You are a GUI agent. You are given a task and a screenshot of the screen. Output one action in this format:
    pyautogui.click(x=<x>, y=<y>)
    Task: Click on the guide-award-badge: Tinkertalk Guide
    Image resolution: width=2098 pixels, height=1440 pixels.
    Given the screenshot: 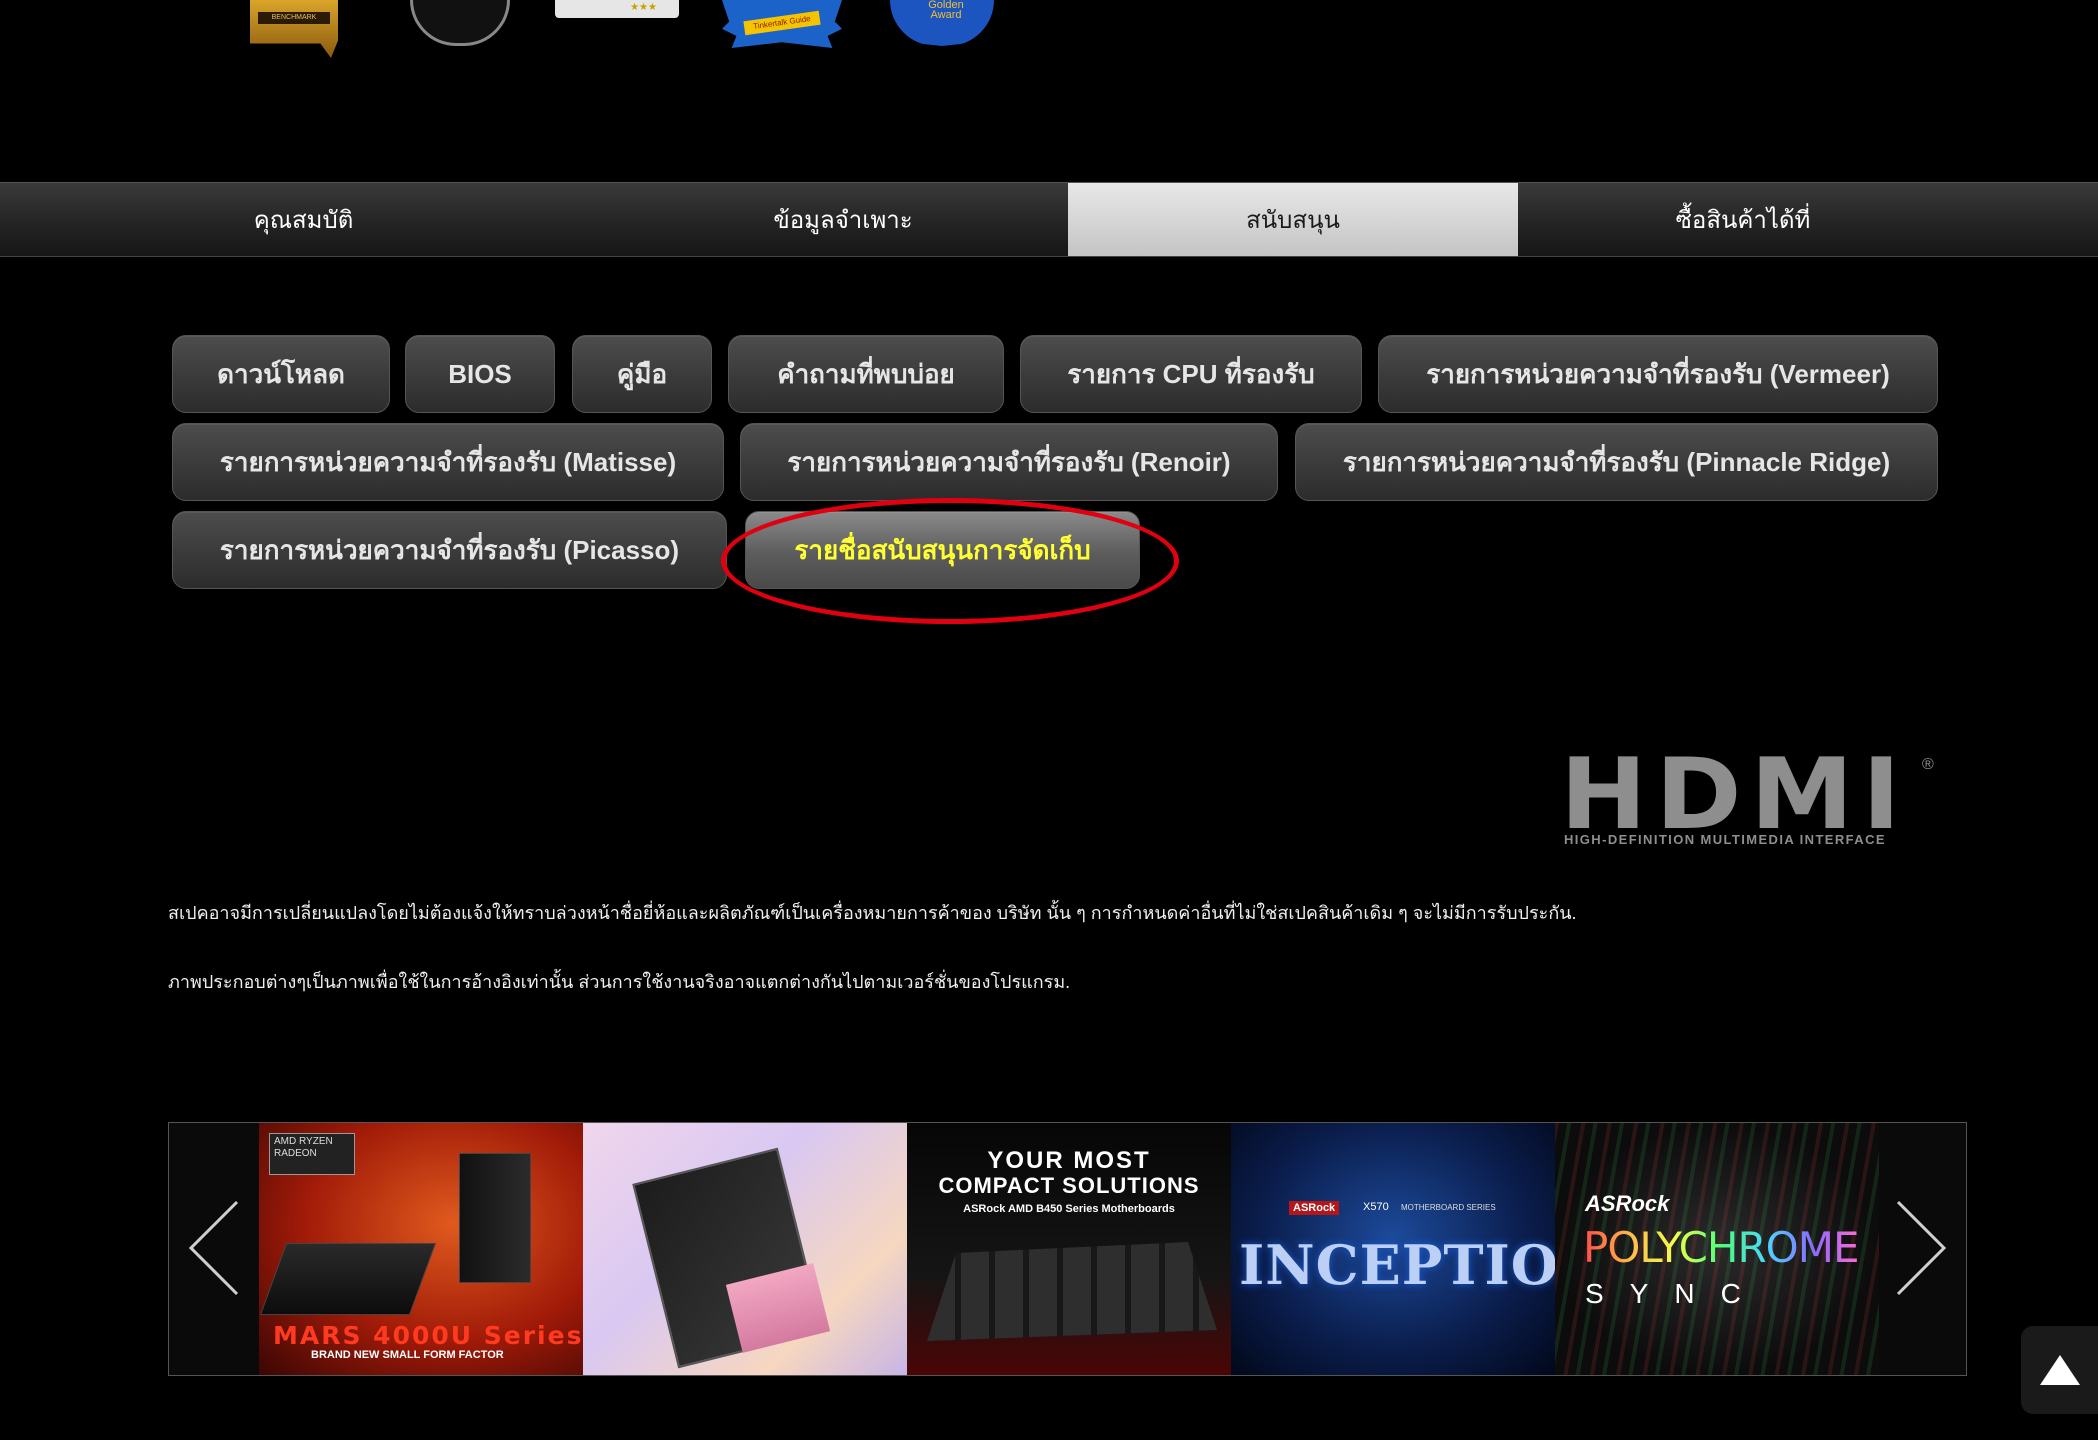 What is the action you would take?
    pyautogui.click(x=782, y=24)
    